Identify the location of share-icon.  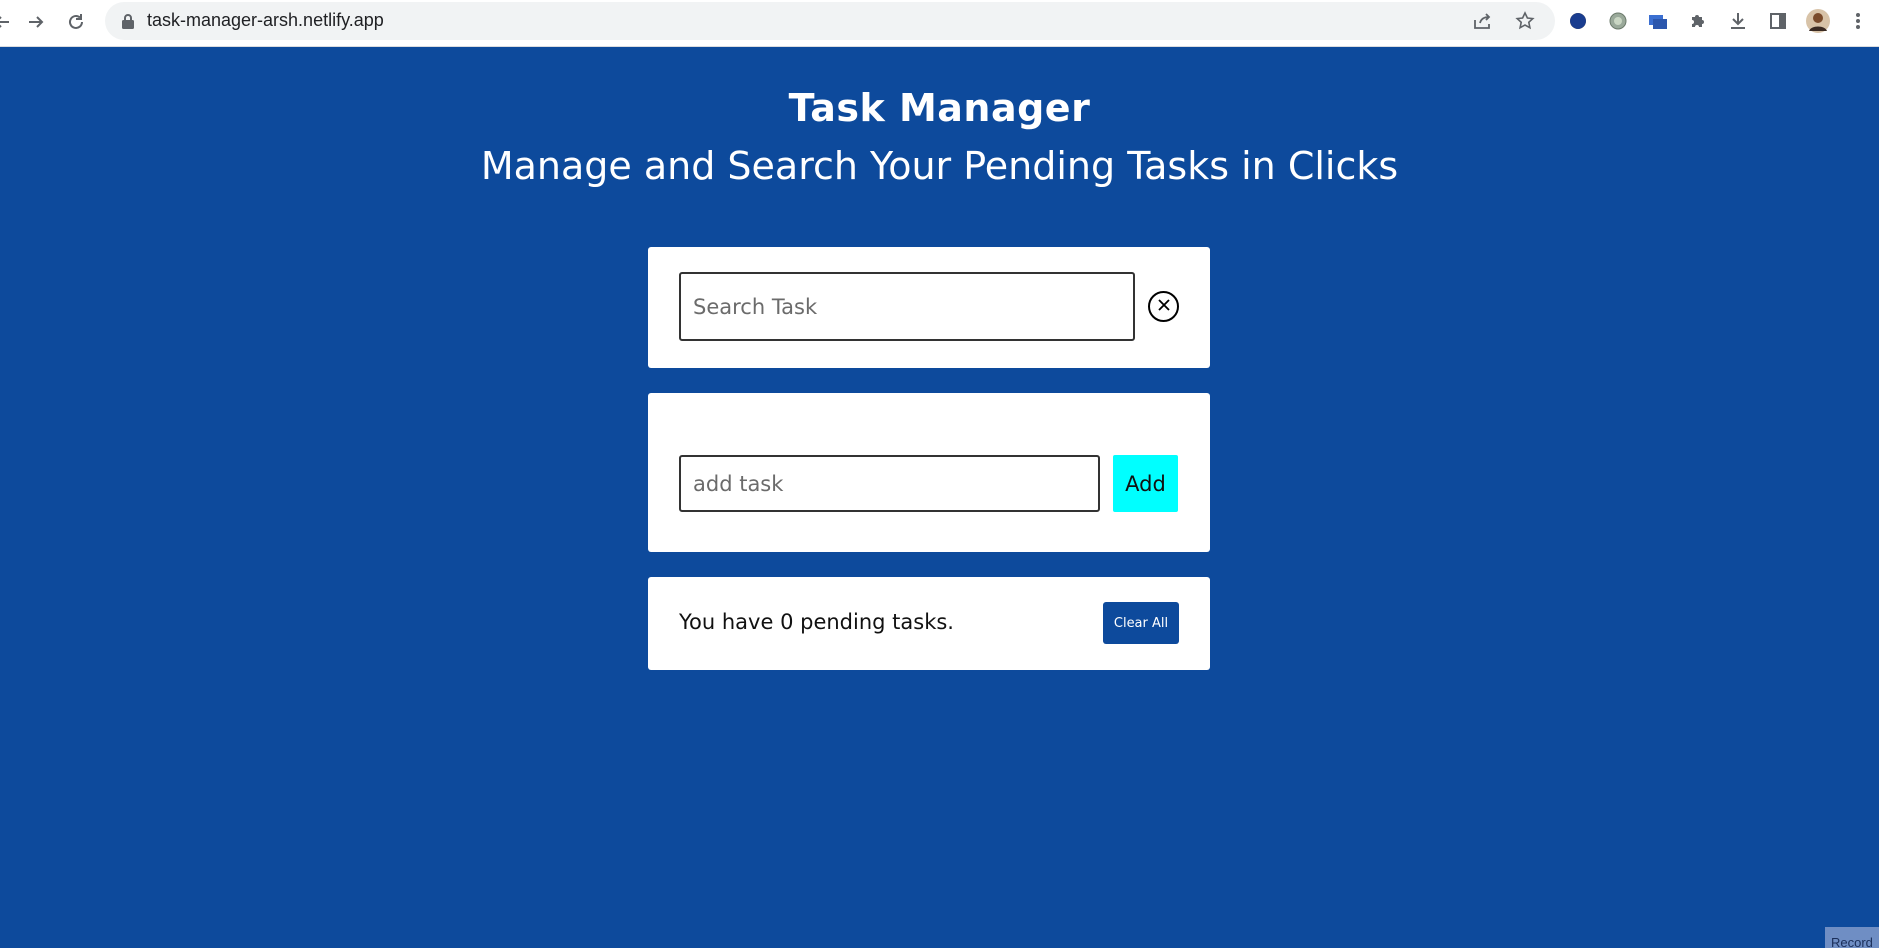
(1483, 21).